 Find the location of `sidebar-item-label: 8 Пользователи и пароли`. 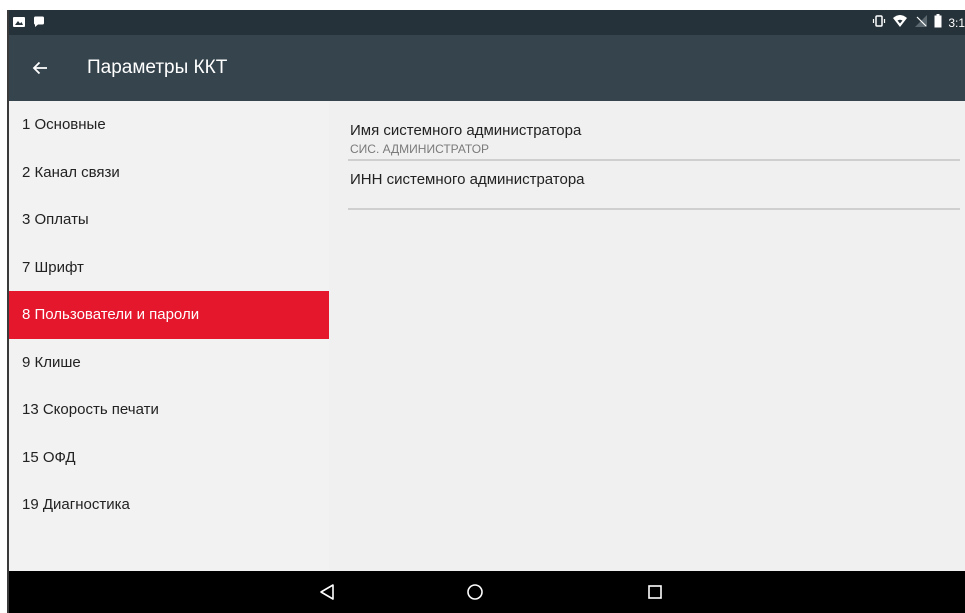

sidebar-item-label: 8 Пользователи и пароли is located at coordinates (111, 315).